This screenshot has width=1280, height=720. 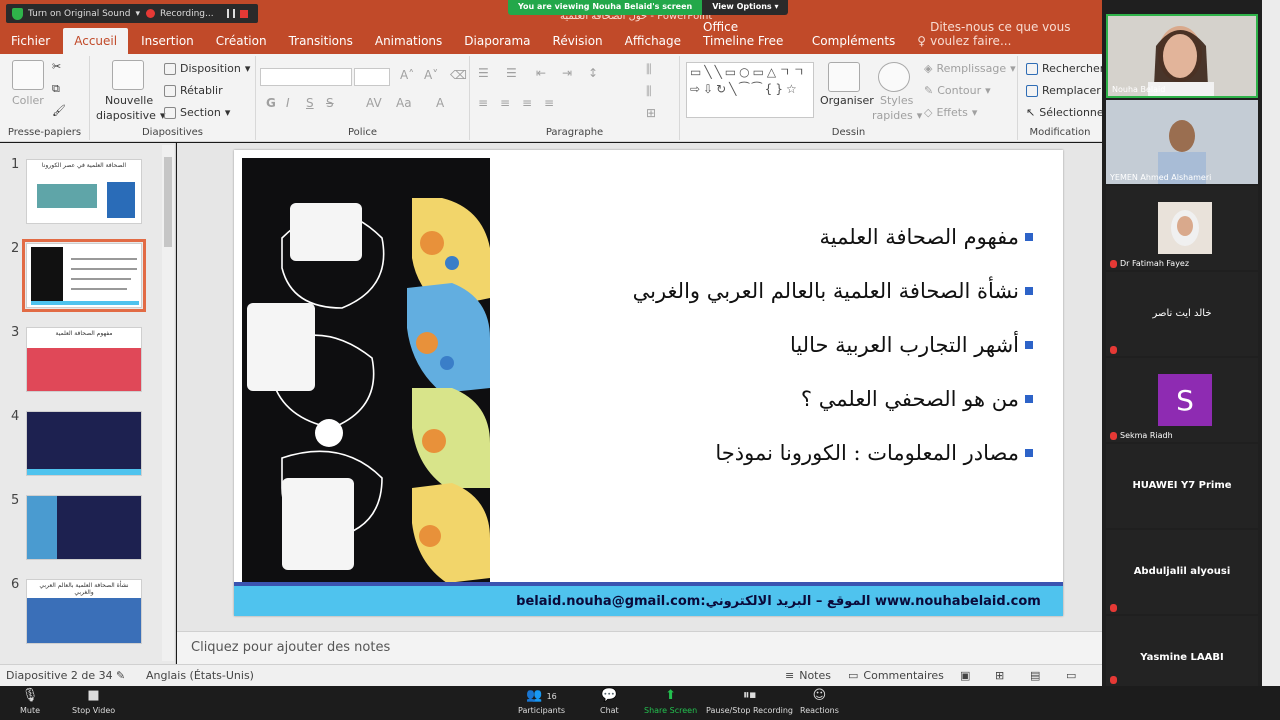 I want to click on font-name-input, so click(x=306, y=77).